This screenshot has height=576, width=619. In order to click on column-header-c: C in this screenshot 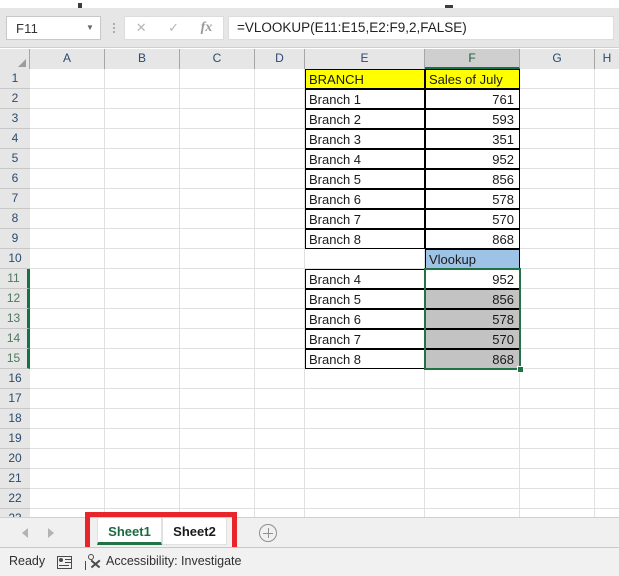, I will do `click(217, 59)`.